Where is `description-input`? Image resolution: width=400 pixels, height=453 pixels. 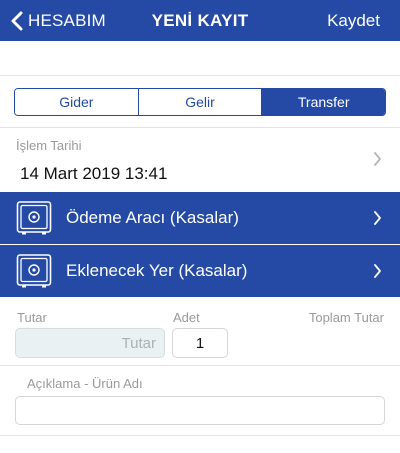 description-input is located at coordinates (200, 410).